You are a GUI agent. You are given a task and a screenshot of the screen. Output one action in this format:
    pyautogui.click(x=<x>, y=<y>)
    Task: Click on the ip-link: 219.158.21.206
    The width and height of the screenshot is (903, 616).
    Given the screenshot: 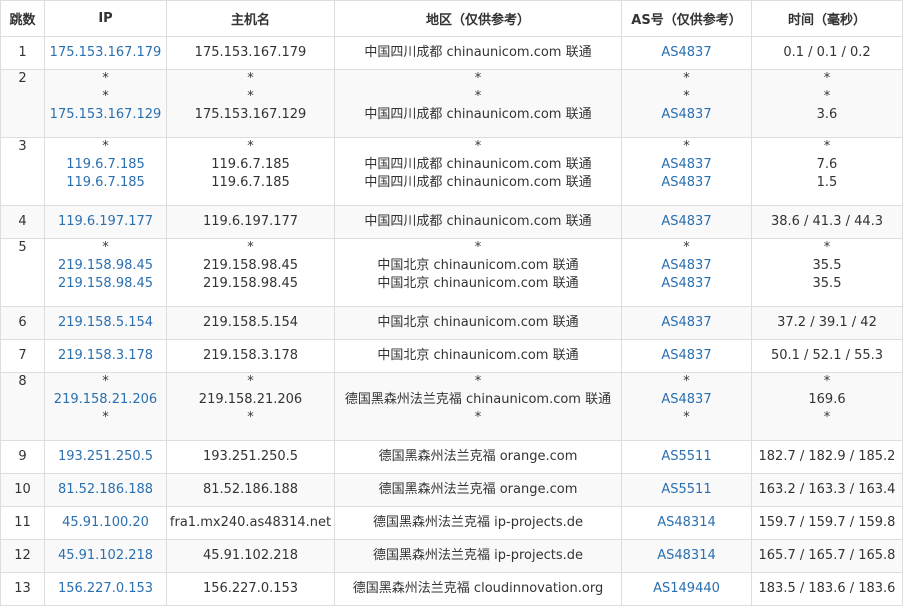 What is the action you would take?
    pyautogui.click(x=105, y=400)
    